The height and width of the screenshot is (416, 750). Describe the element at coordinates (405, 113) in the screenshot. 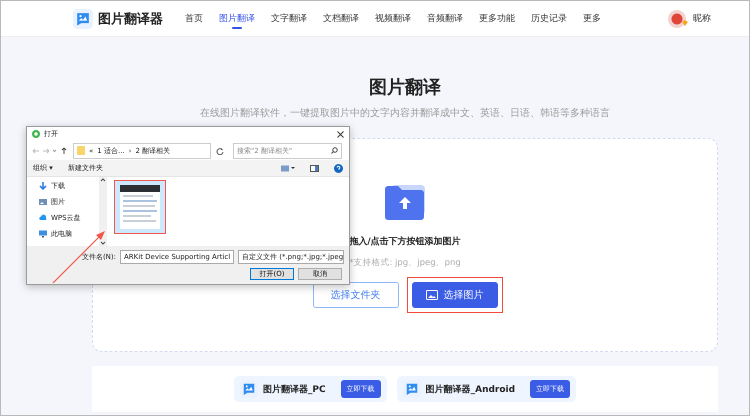

I see `page-subtitle: 在线图片翻译软件，一键提取图片中的文字内容并翻译成中文、英语、日语、韩语等多种语言` at that location.